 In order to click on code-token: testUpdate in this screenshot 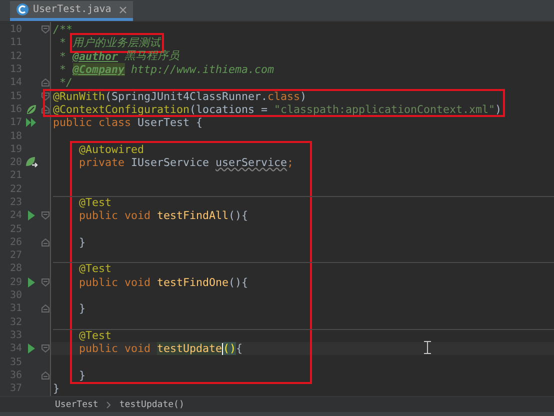, I will do `click(189, 349)`.